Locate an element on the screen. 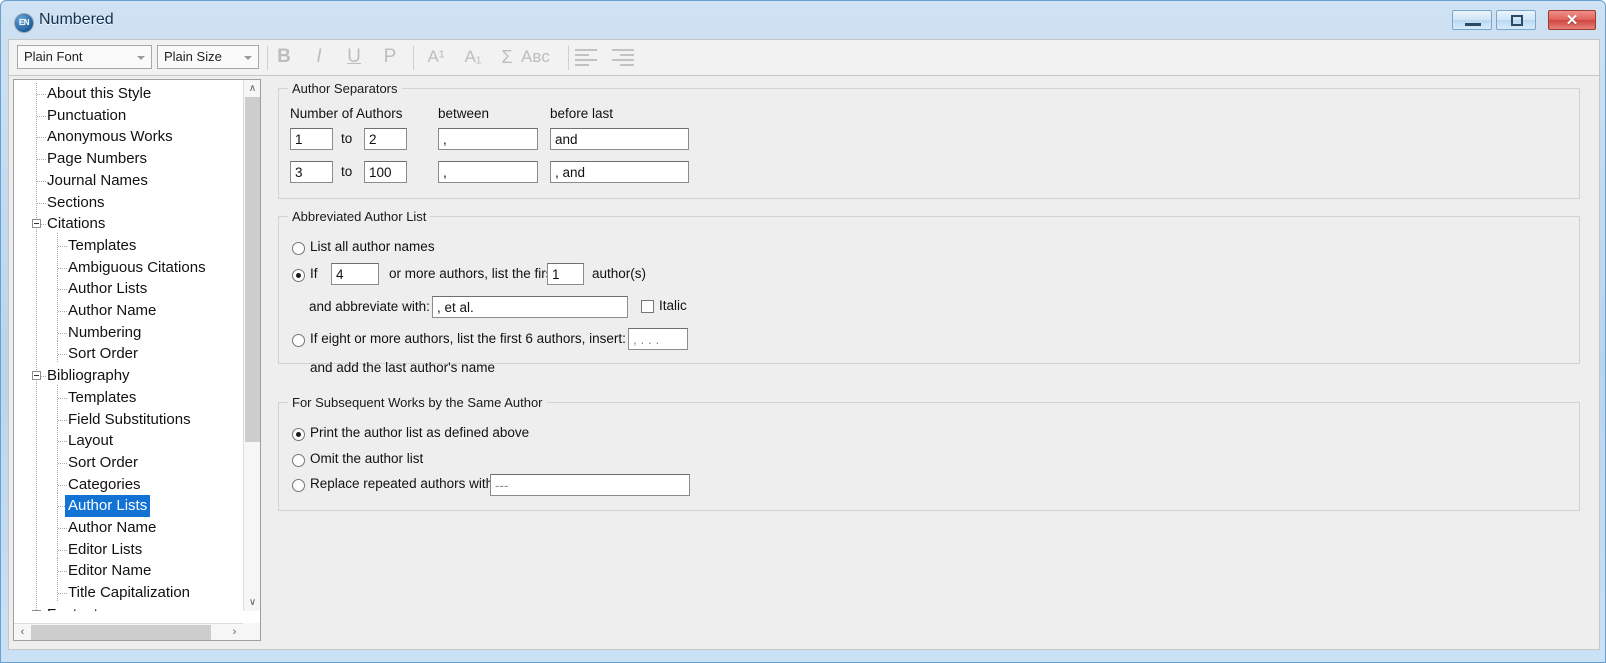  sidebar-item-layout: Layout is located at coordinates (128, 441).